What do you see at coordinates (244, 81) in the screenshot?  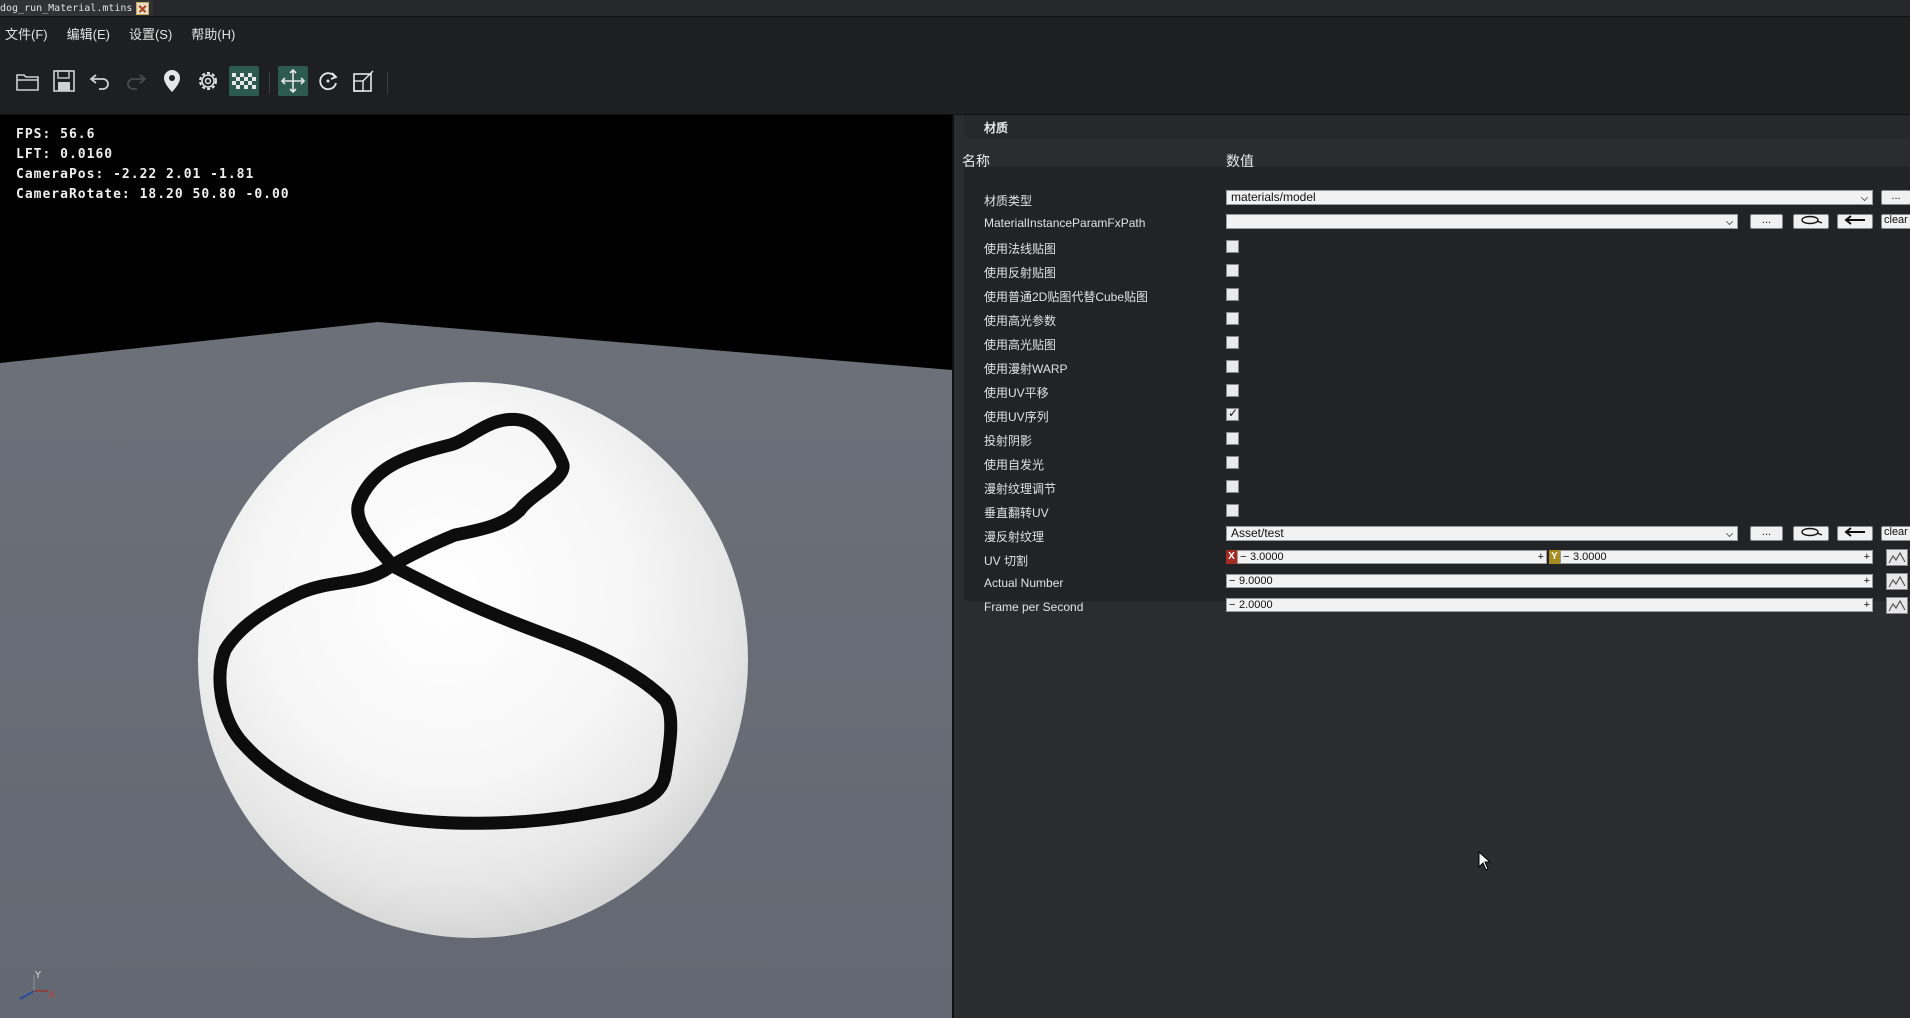 I see `checkerboard-icon` at bounding box center [244, 81].